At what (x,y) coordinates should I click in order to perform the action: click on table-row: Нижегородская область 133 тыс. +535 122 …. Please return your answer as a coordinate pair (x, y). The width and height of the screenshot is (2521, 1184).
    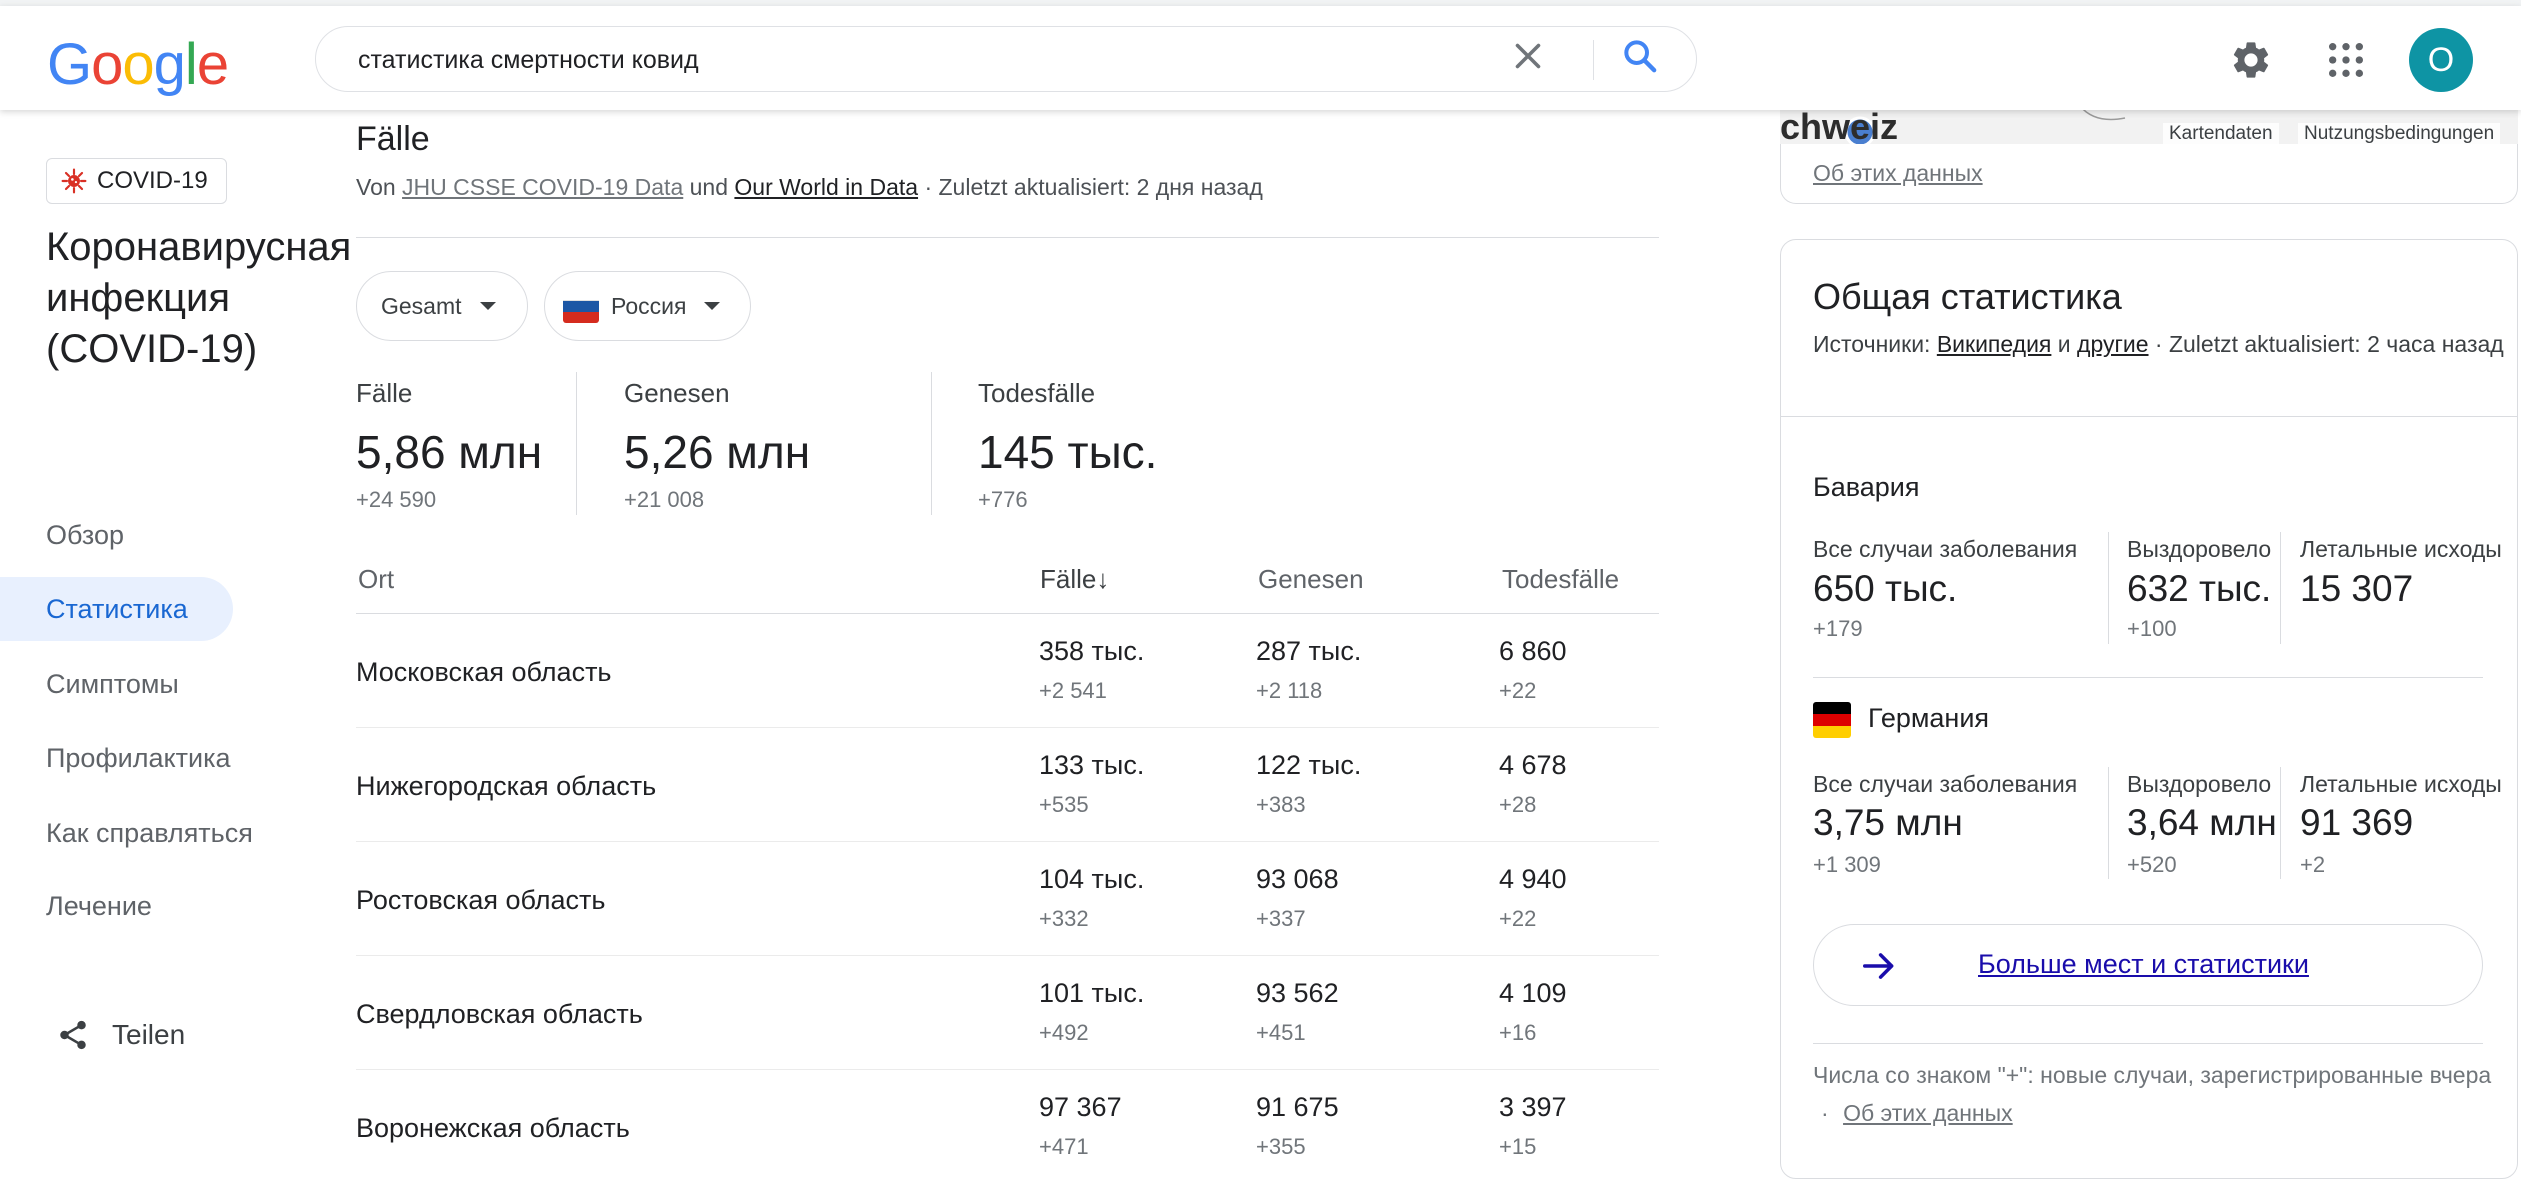
    Looking at the image, I should click on (1007, 785).